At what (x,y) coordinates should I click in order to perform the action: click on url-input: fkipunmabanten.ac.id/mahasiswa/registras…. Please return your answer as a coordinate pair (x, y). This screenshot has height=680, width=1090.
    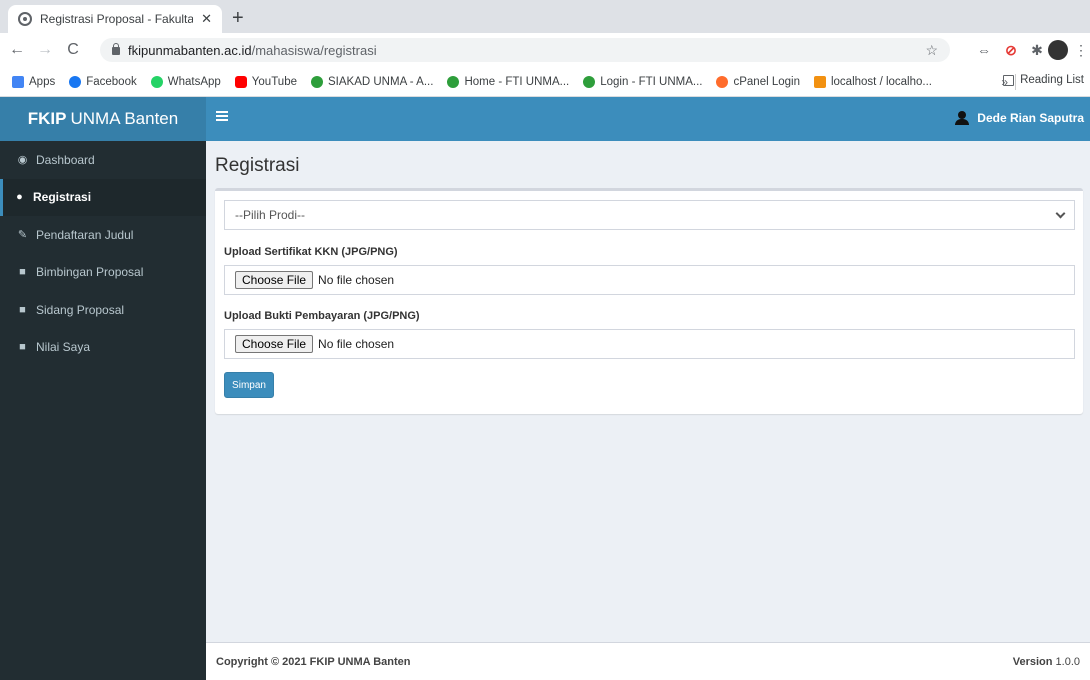
    Looking at the image, I should click on (525, 50).